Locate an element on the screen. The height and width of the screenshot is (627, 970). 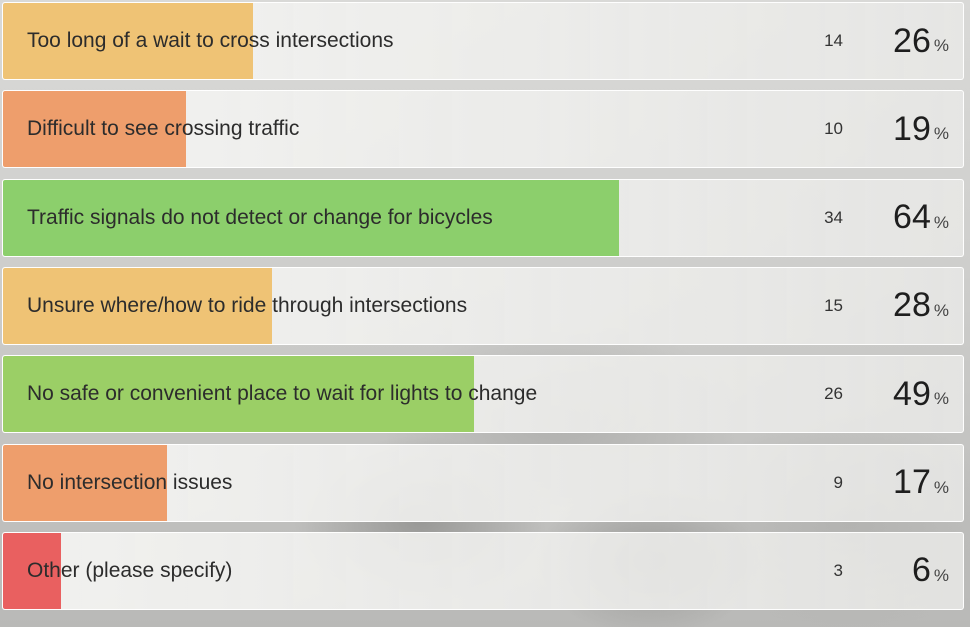
percentage-number: 49 is located at coordinates (912, 393).